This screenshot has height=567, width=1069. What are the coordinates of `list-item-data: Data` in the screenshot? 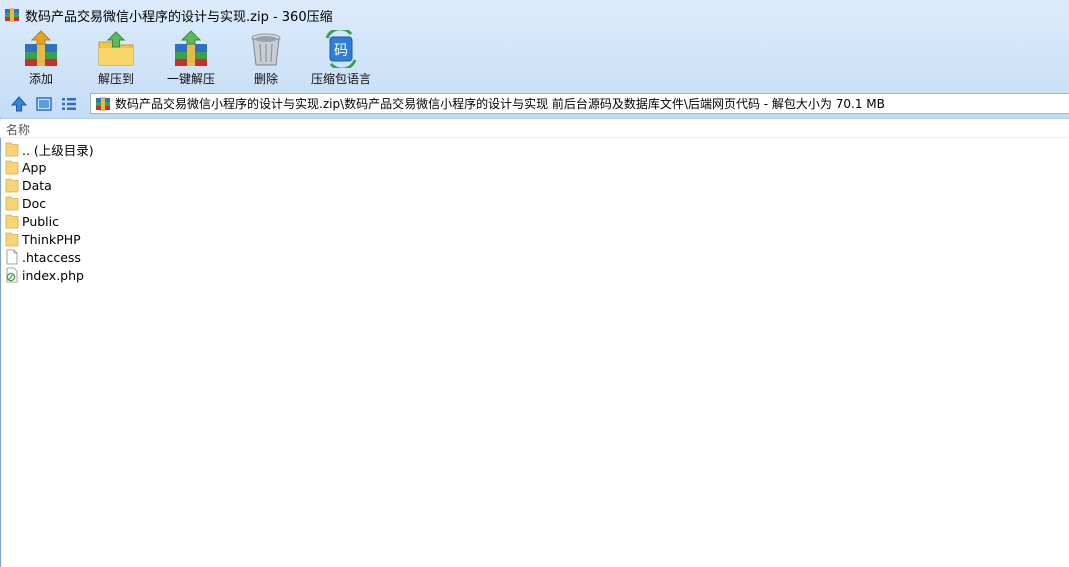 It's located at (200, 185).